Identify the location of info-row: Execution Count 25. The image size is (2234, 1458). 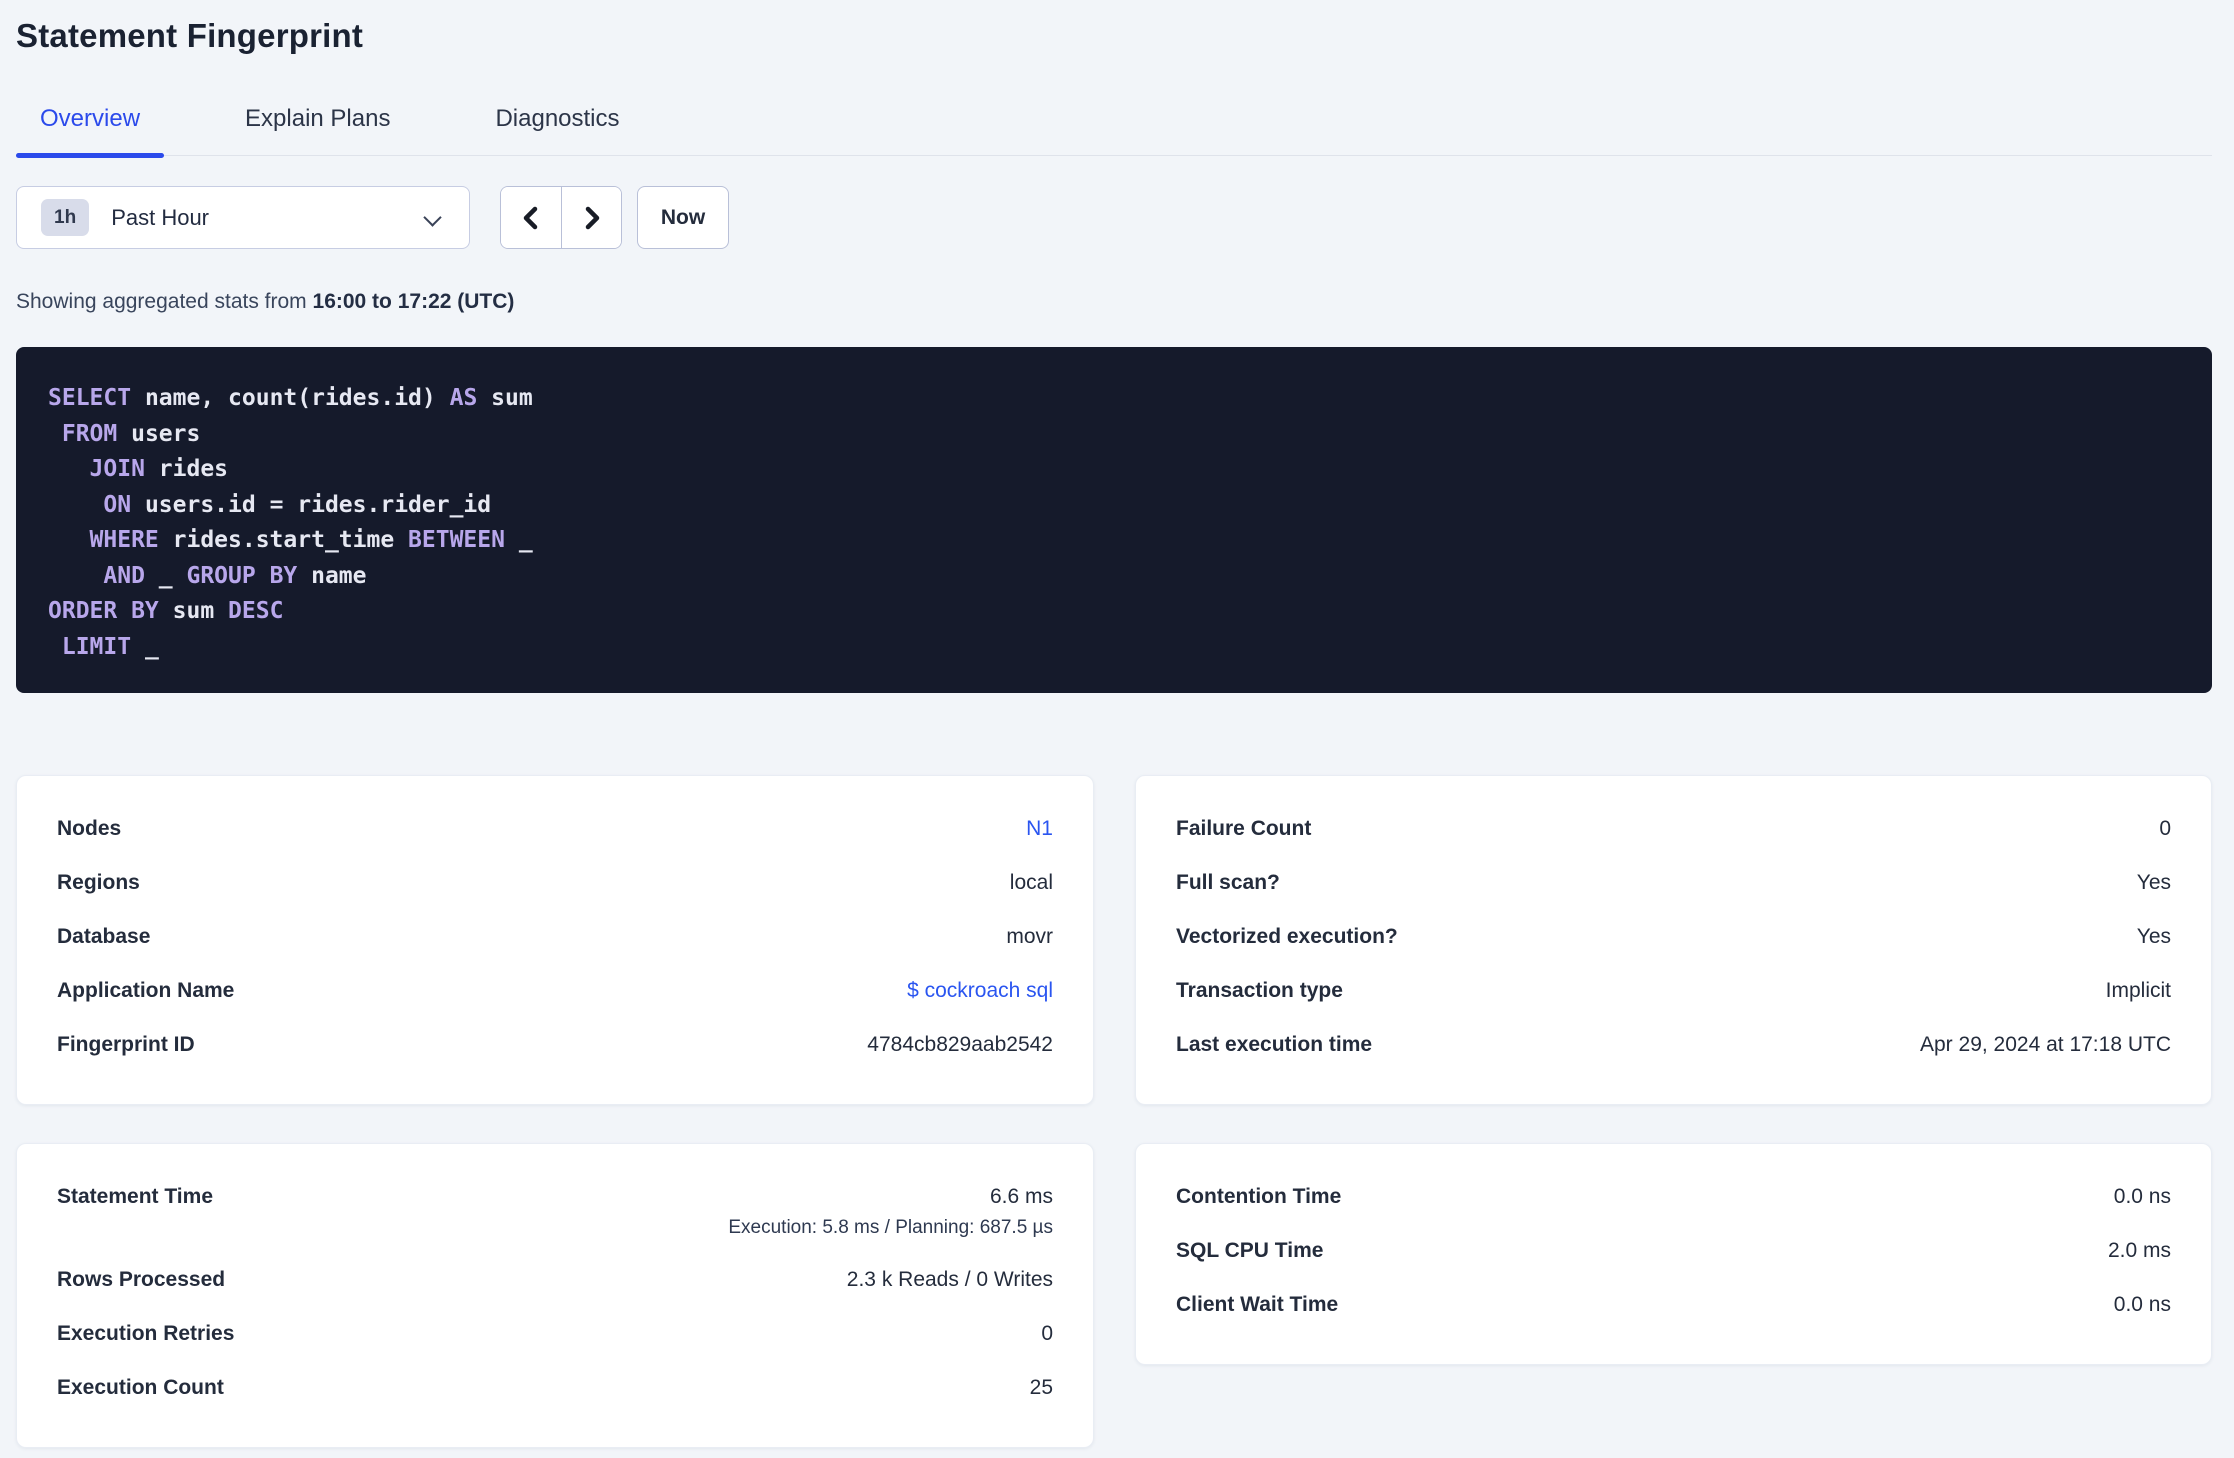
(555, 1388).